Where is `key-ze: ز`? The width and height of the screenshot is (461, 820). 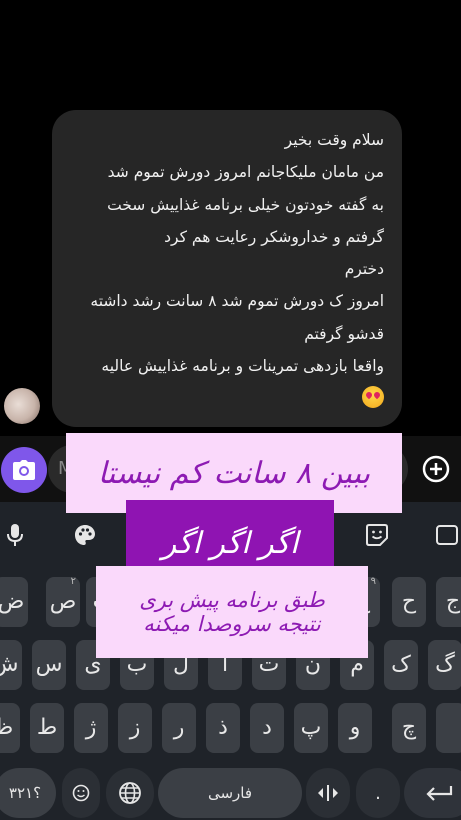
key-ze: ز is located at coordinates (135, 728).